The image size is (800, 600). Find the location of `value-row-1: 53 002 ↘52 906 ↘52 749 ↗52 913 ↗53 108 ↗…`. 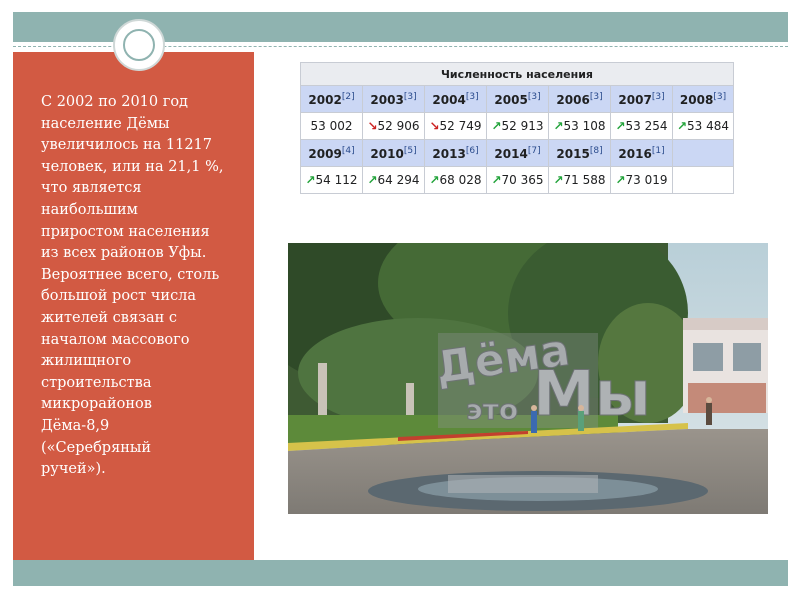

value-row-1: 53 002 ↘52 906 ↘52 749 ↗52 913 ↗53 108 ↗… is located at coordinates (517, 126).